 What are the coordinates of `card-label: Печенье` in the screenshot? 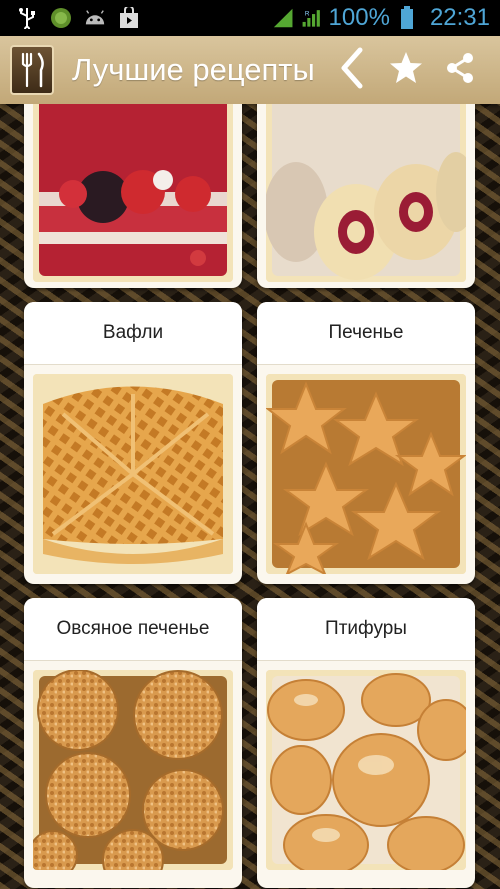 It's located at (366, 333).